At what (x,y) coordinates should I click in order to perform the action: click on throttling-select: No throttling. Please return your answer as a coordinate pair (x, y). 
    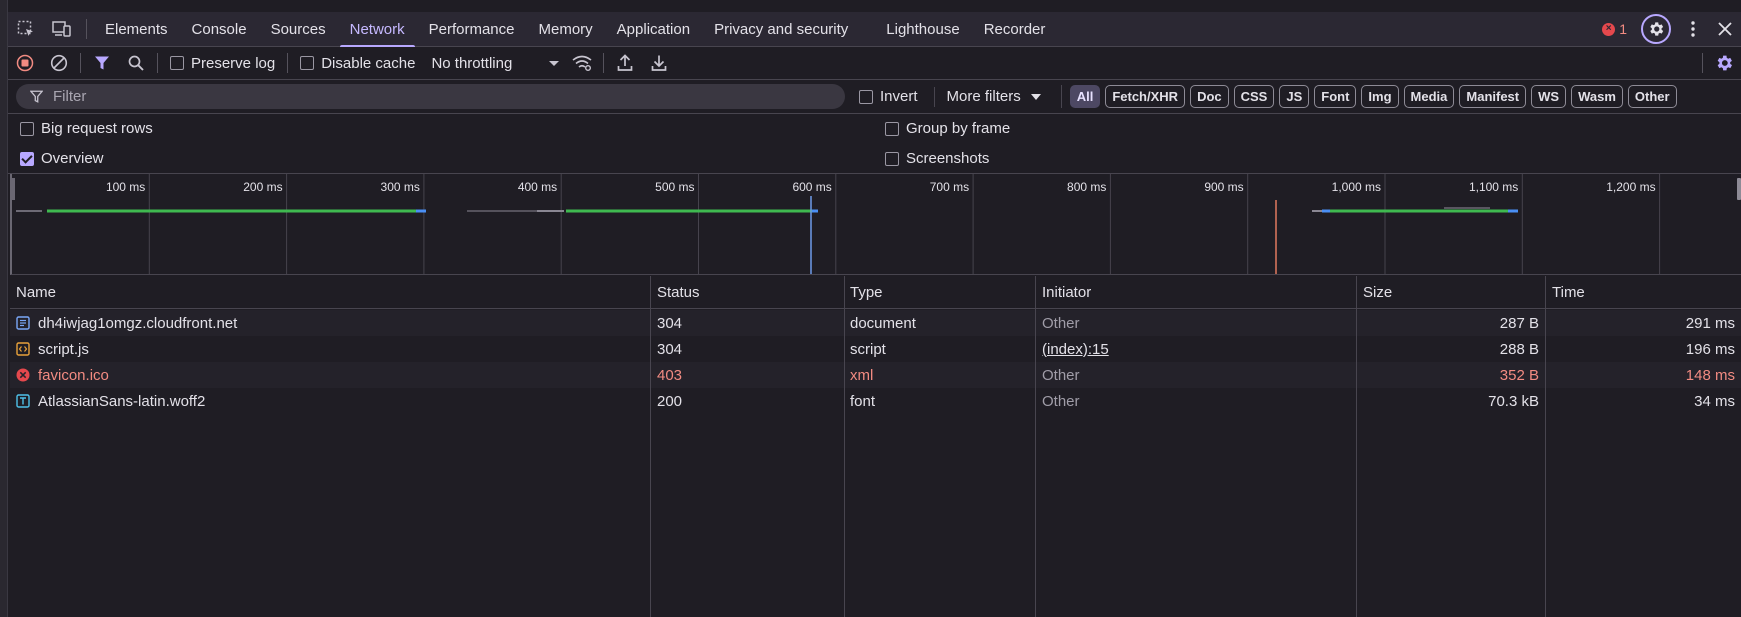
    Looking at the image, I should click on (495, 63).